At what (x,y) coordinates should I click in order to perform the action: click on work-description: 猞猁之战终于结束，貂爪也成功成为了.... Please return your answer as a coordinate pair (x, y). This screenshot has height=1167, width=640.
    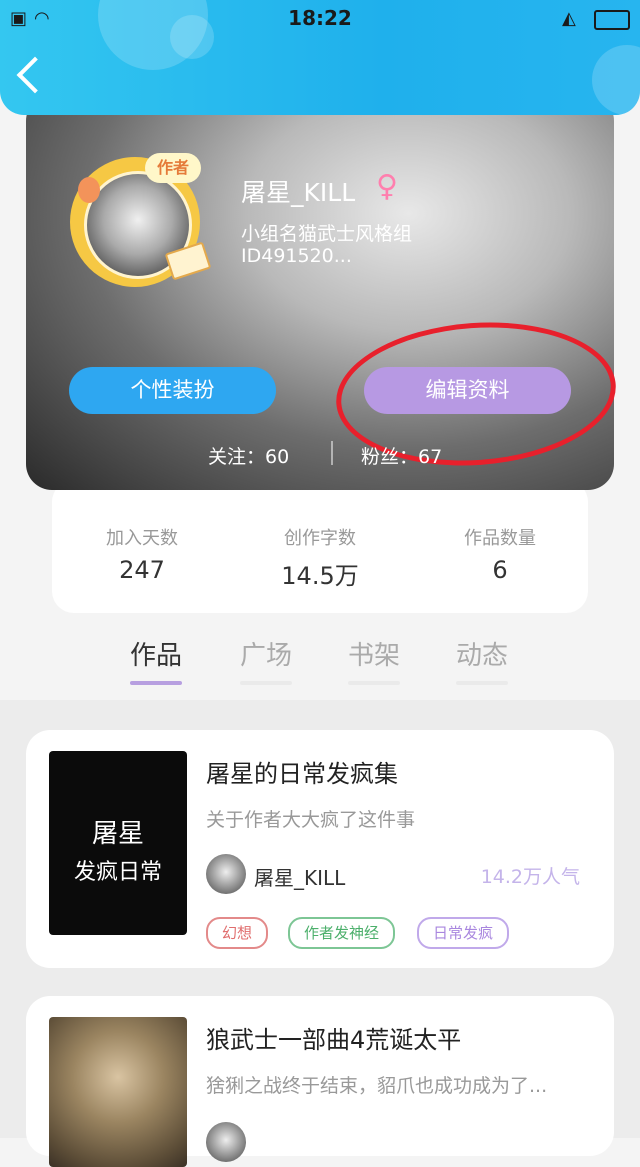
    Looking at the image, I should click on (377, 1086).